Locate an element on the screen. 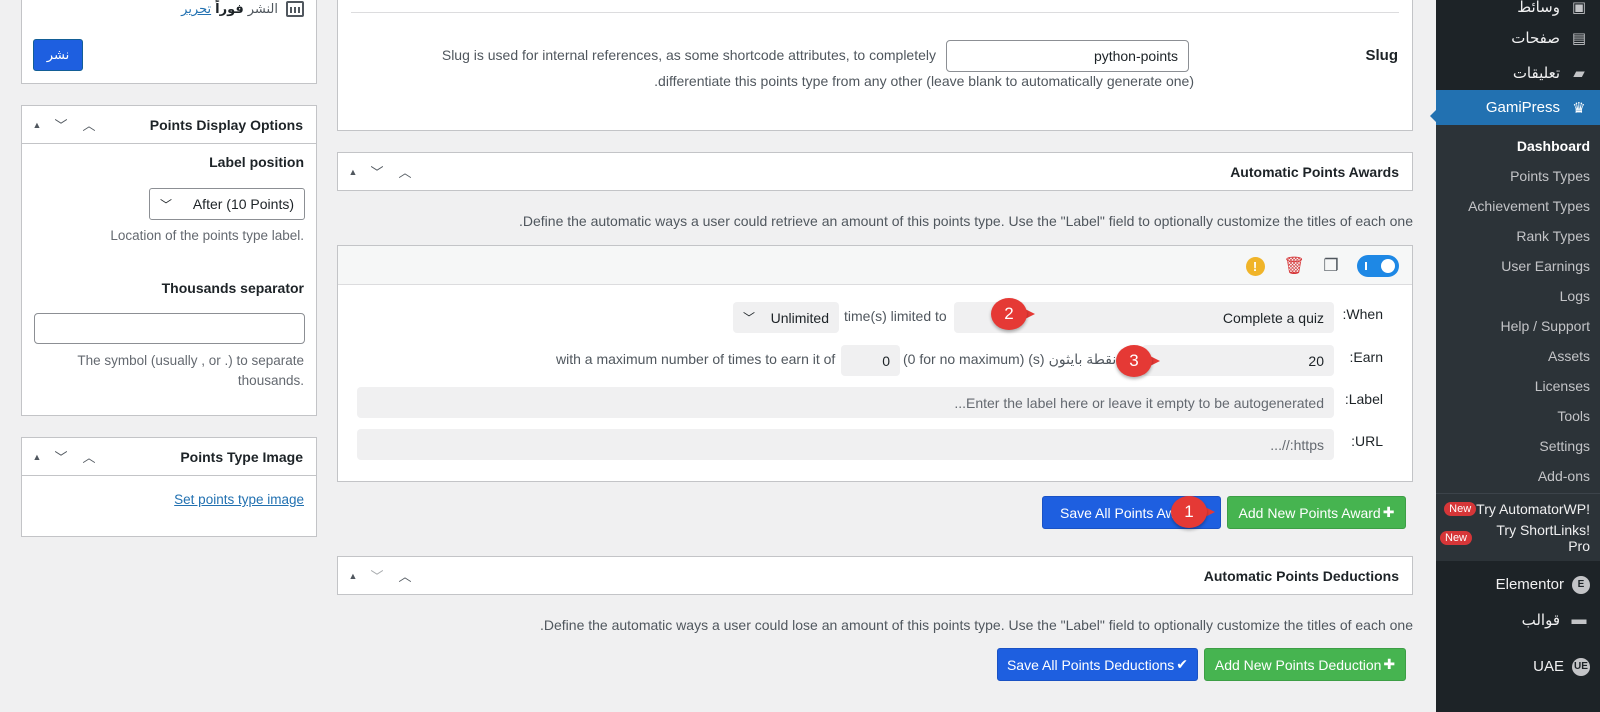 This screenshot has height=712, width=1600. menu-gamipress: ♛ GamiPress is located at coordinates (1518, 107).